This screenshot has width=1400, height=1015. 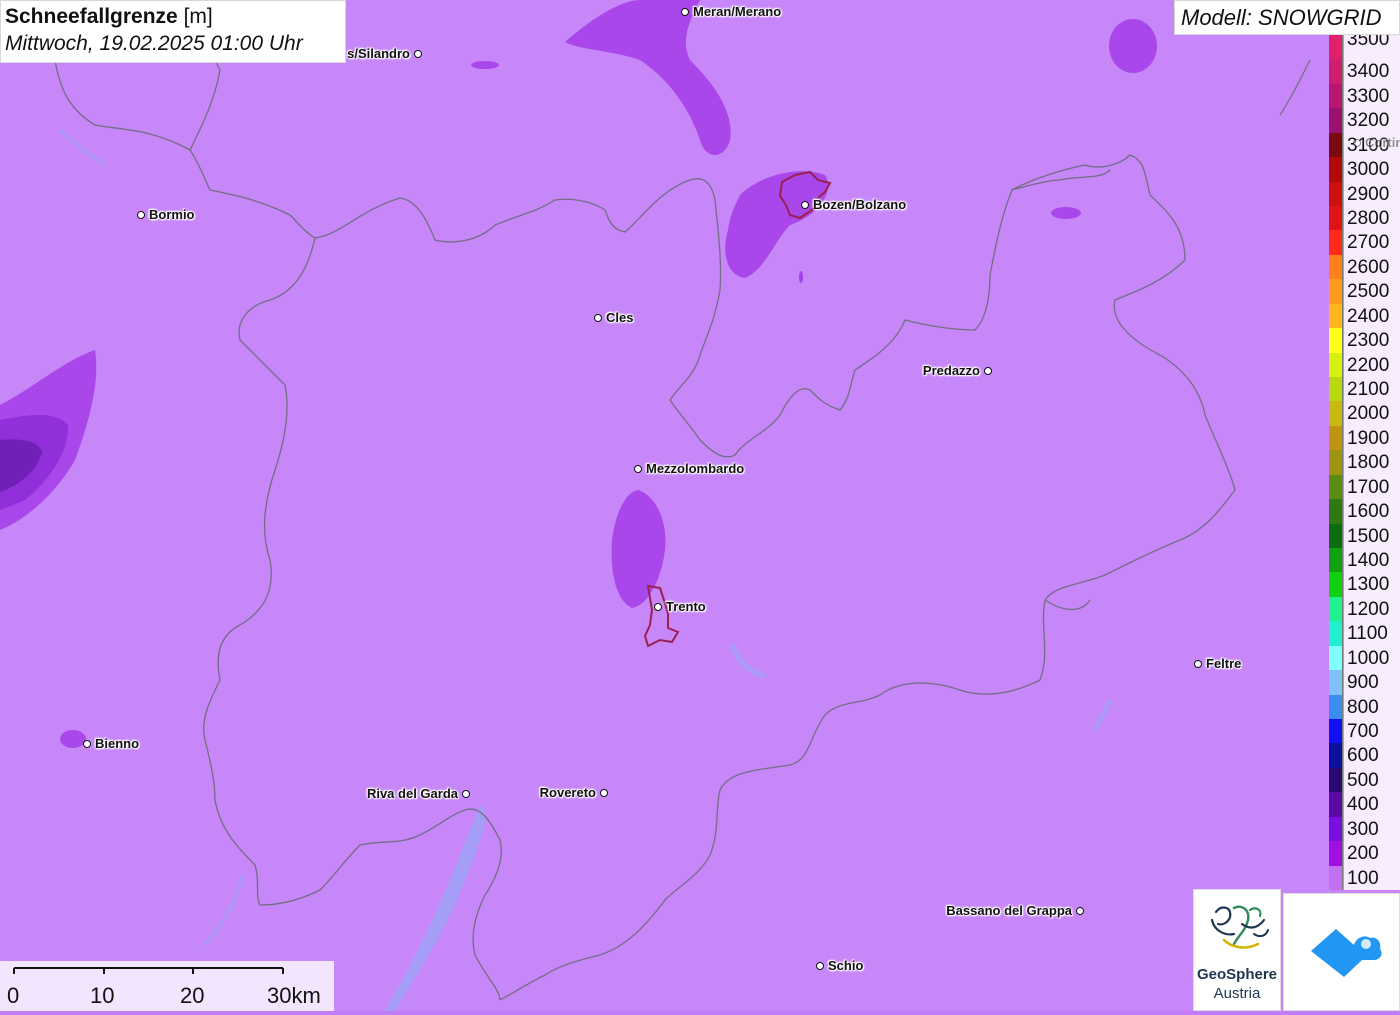 What do you see at coordinates (91, 16) in the screenshot?
I see `map-title-parameter: Schneefallgrenze` at bounding box center [91, 16].